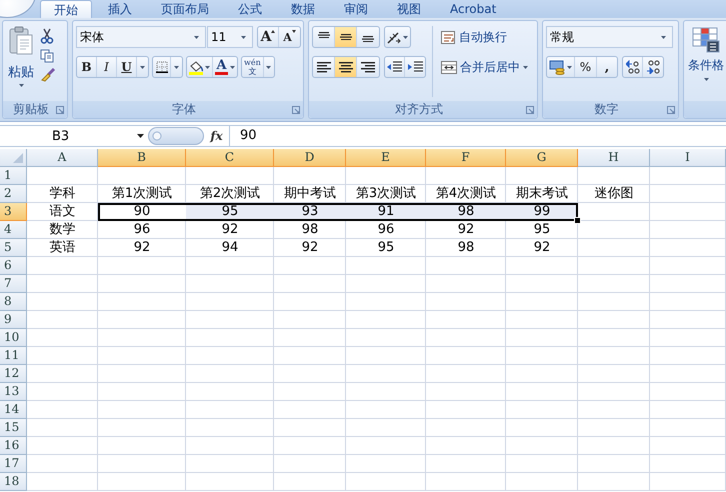  I want to click on orientation-button, so click(397, 37).